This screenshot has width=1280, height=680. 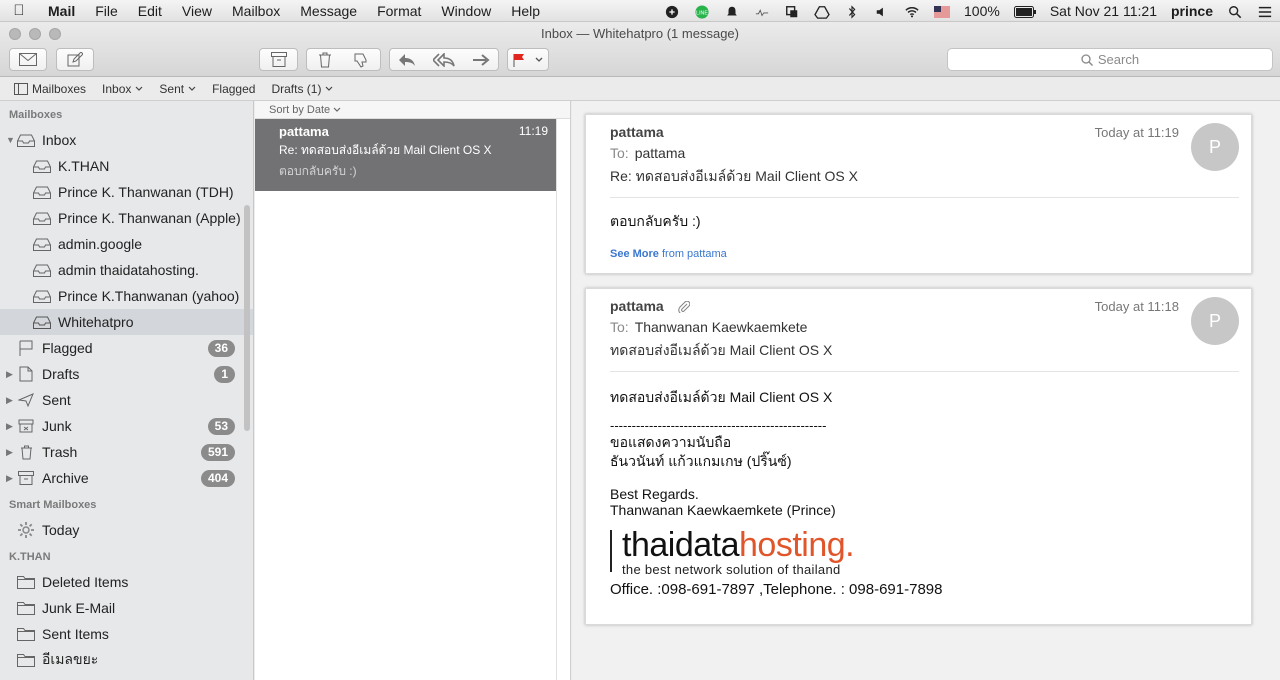 I want to click on menu-view: View, so click(x=197, y=11).